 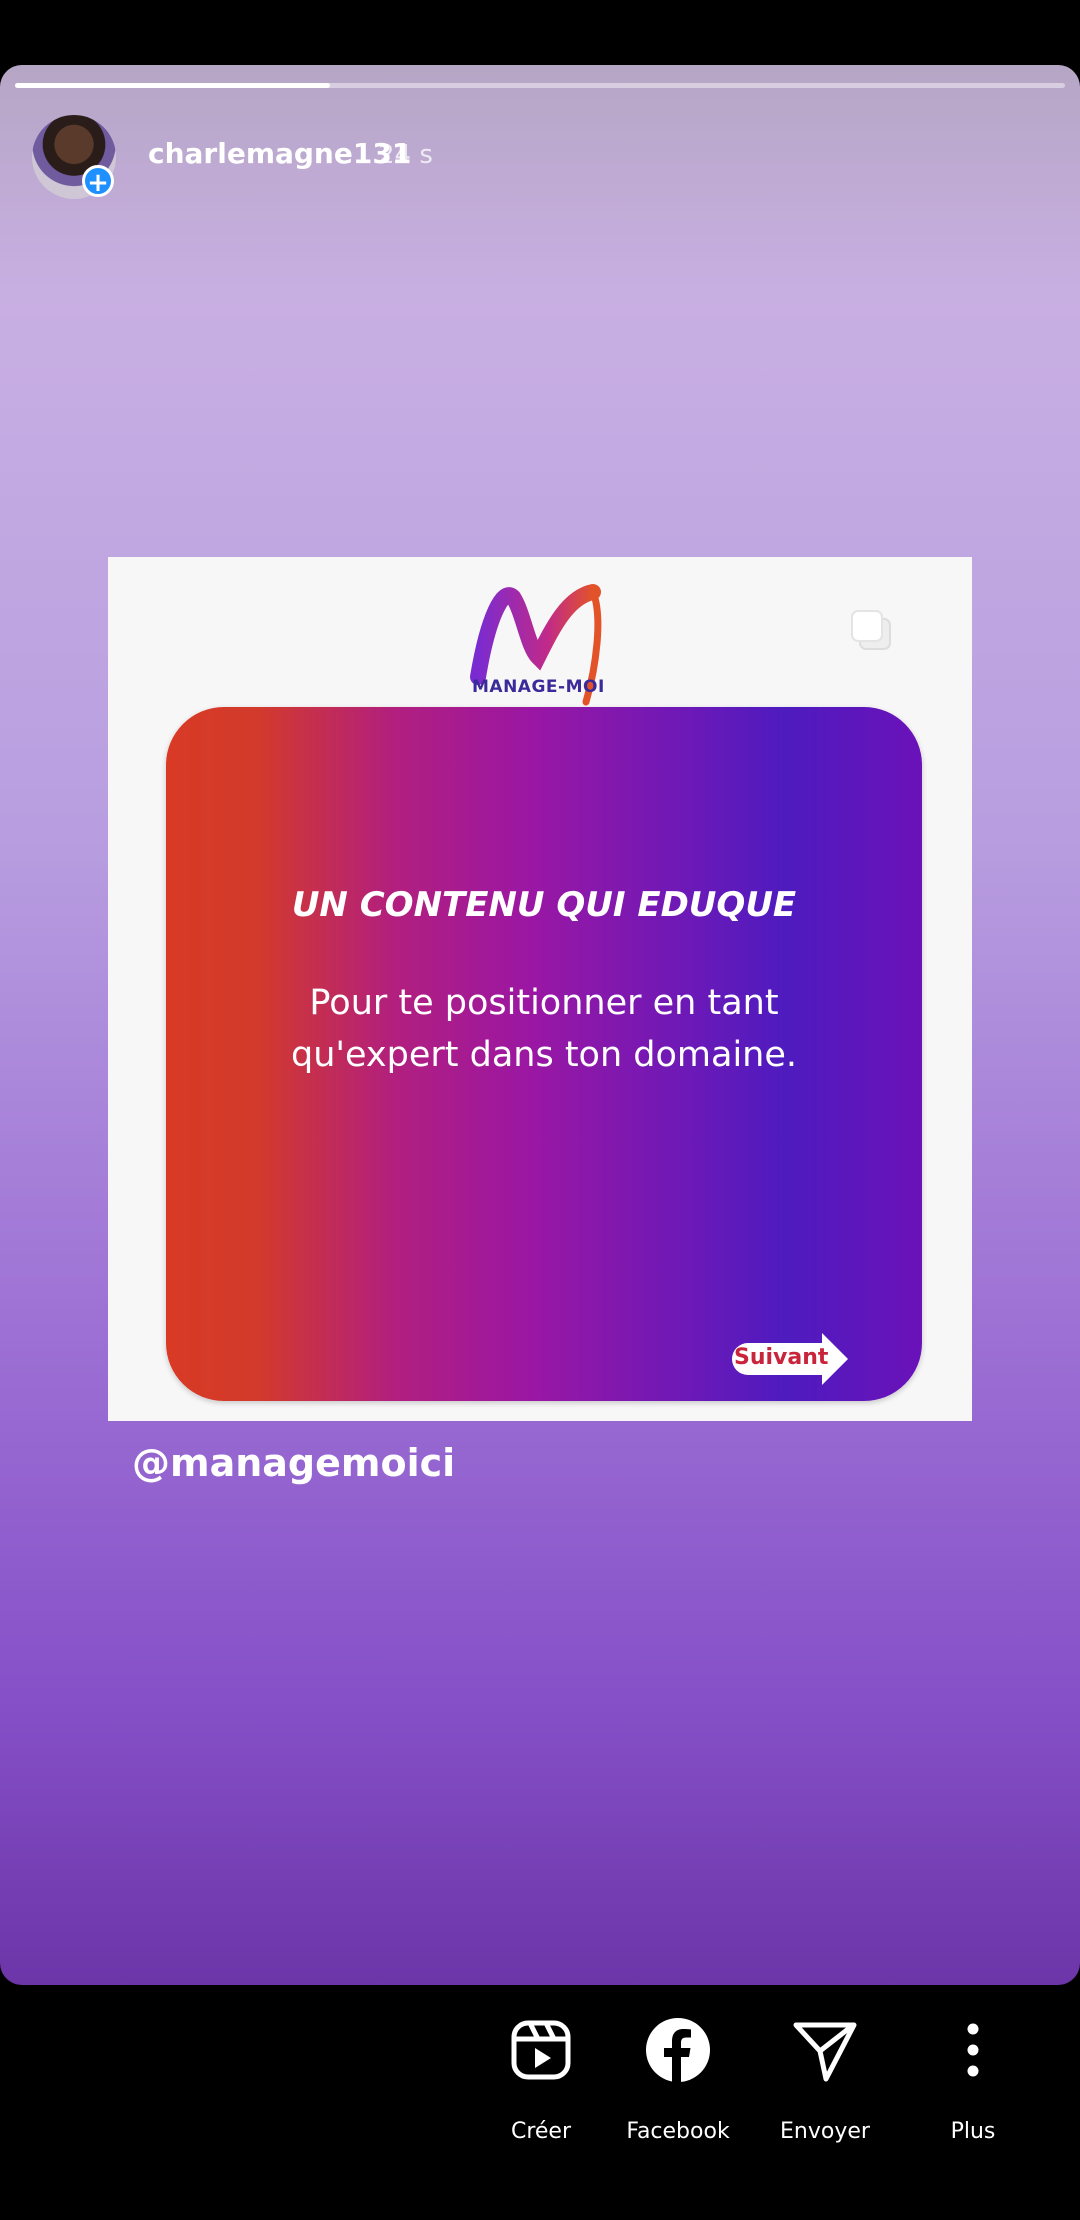 What do you see at coordinates (781, 1357) in the screenshot?
I see `next-button: Suivant` at bounding box center [781, 1357].